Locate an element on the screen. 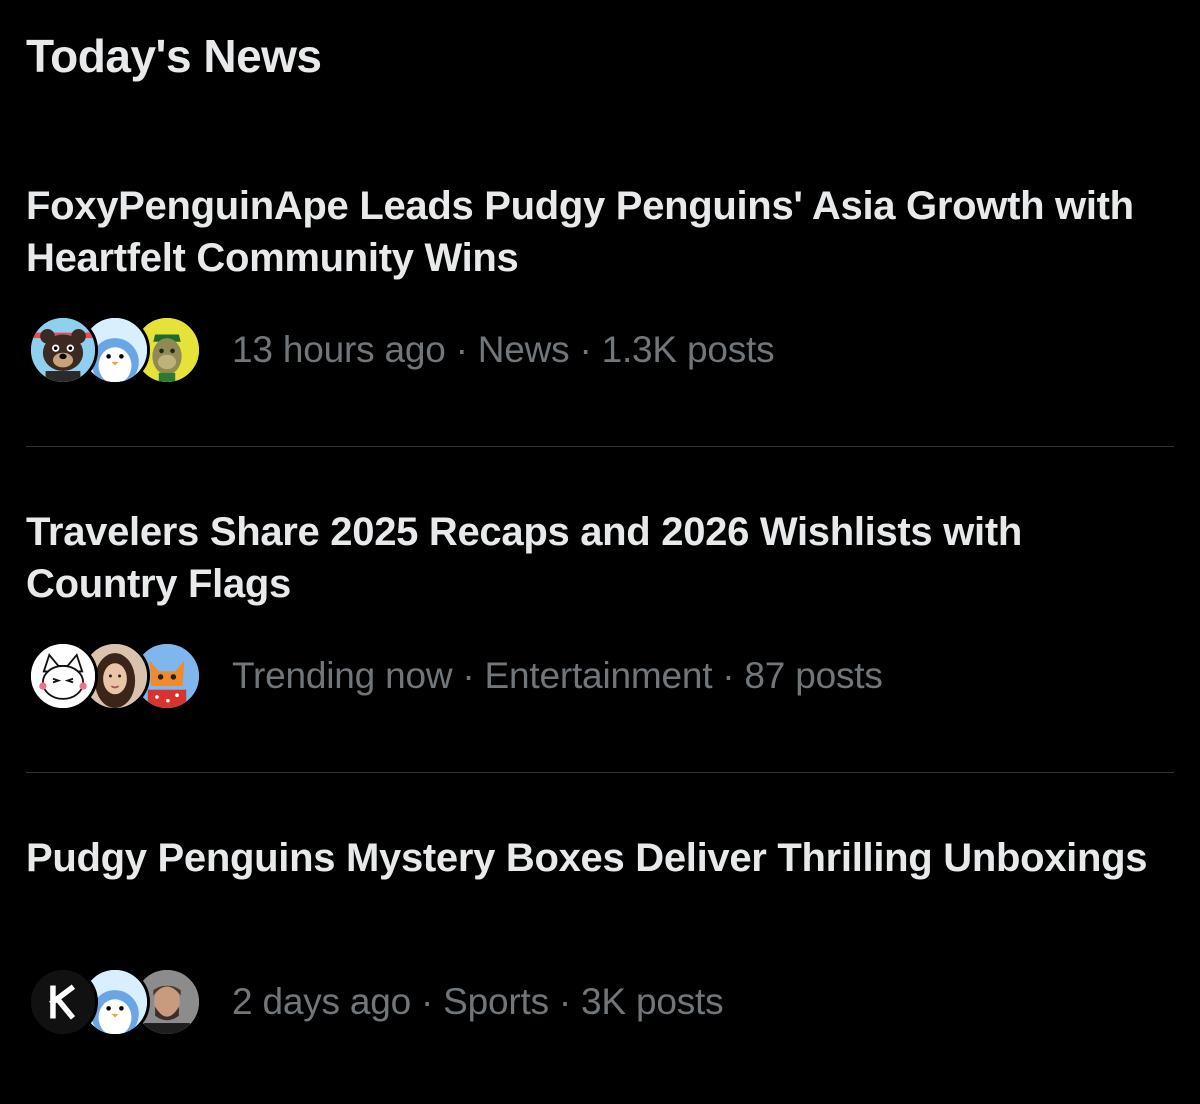 Image resolution: width=1200 pixels, height=1104 pixels. bear-avatar is located at coordinates (63, 350).